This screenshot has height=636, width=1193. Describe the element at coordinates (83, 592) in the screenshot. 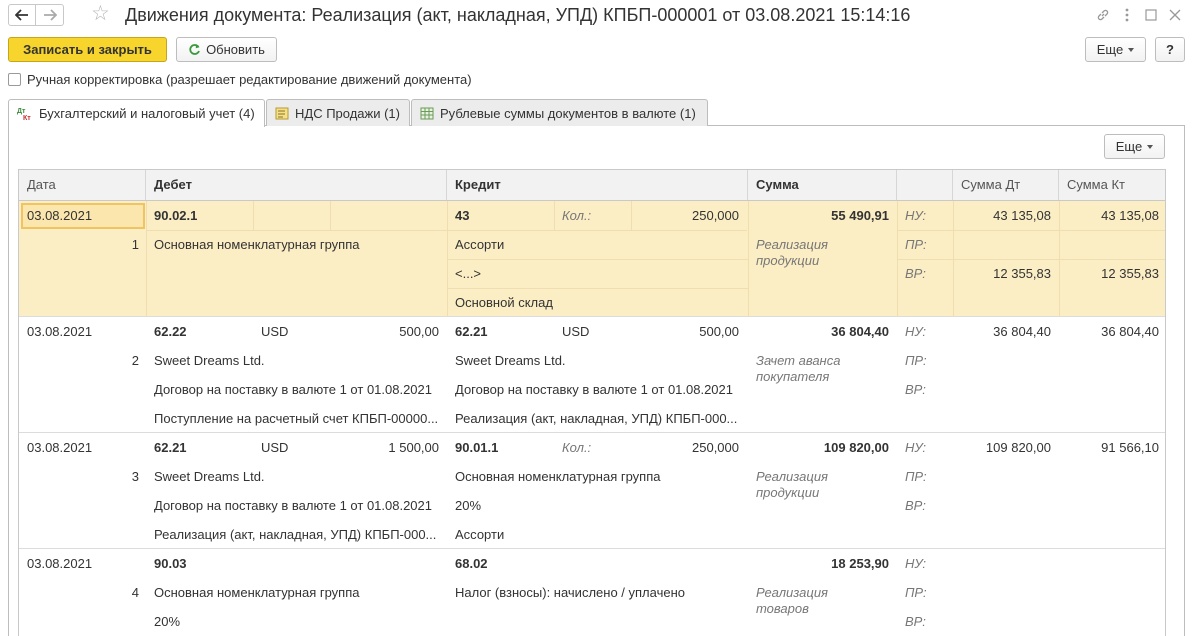

I see `line-number-cell: 4` at that location.